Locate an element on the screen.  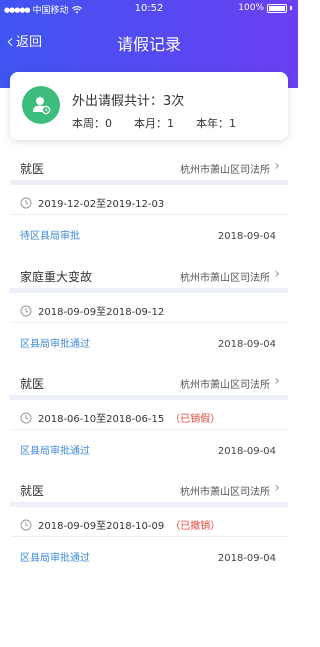
leave-stats: 本周：0 本月：1 本年：1 is located at coordinates (154, 123).